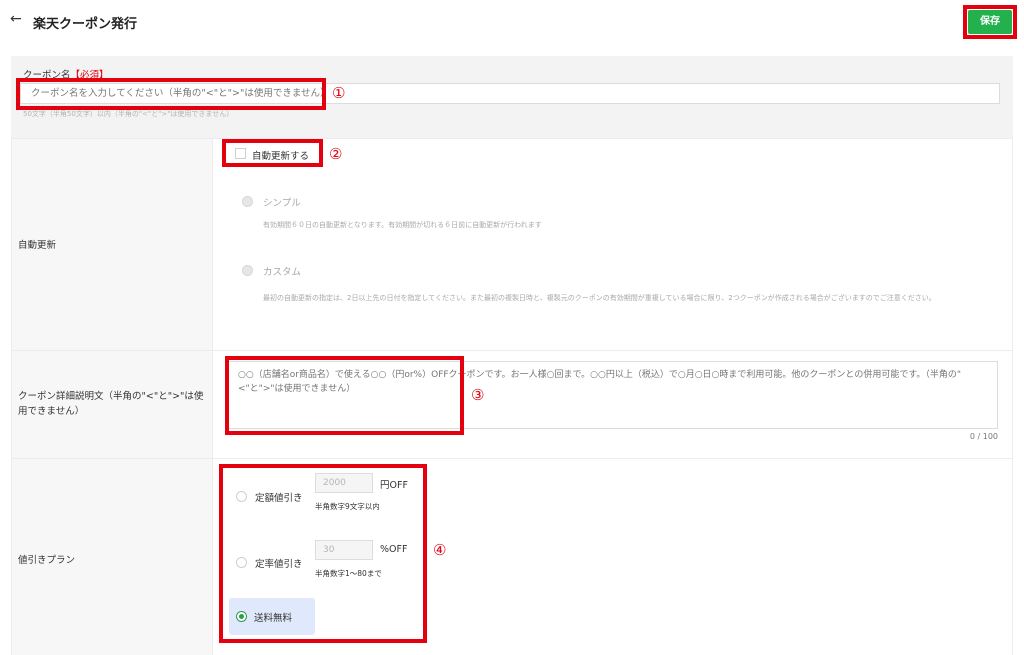 The height and width of the screenshot is (655, 1024). Describe the element at coordinates (983, 436) in the screenshot. I see `description-counter: 0 / 100` at that location.